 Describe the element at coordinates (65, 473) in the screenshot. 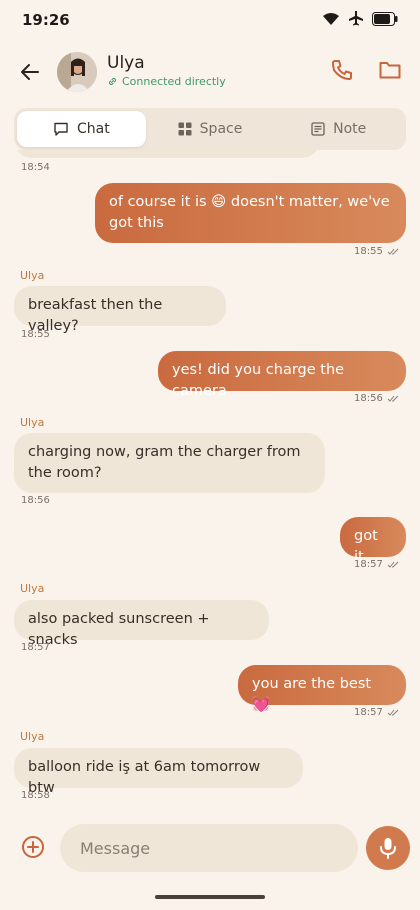

I see `message-text: the room?` at that location.